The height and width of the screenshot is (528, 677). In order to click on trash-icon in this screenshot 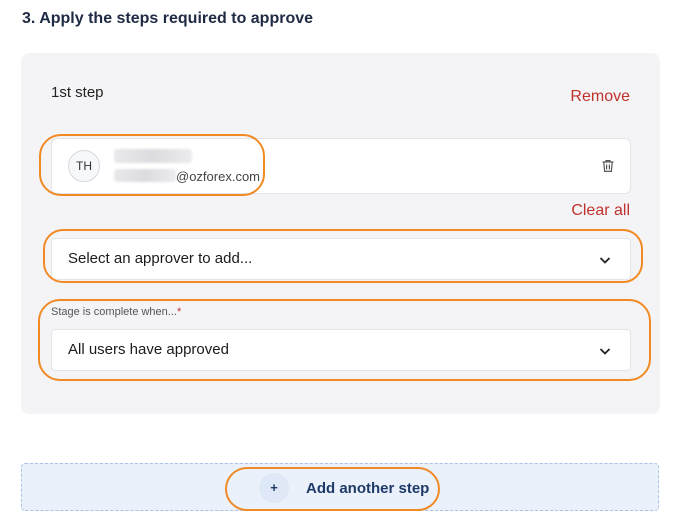, I will do `click(608, 166)`.